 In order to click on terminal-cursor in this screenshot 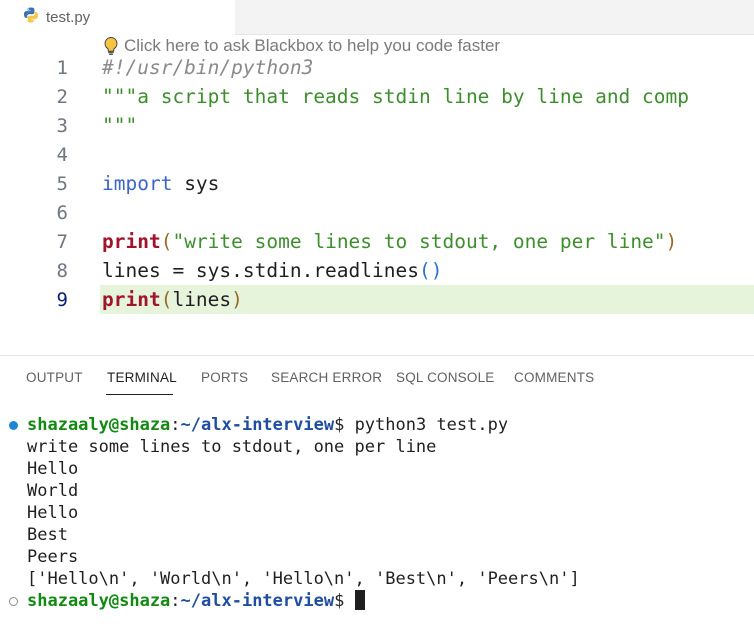, I will do `click(359, 600)`.